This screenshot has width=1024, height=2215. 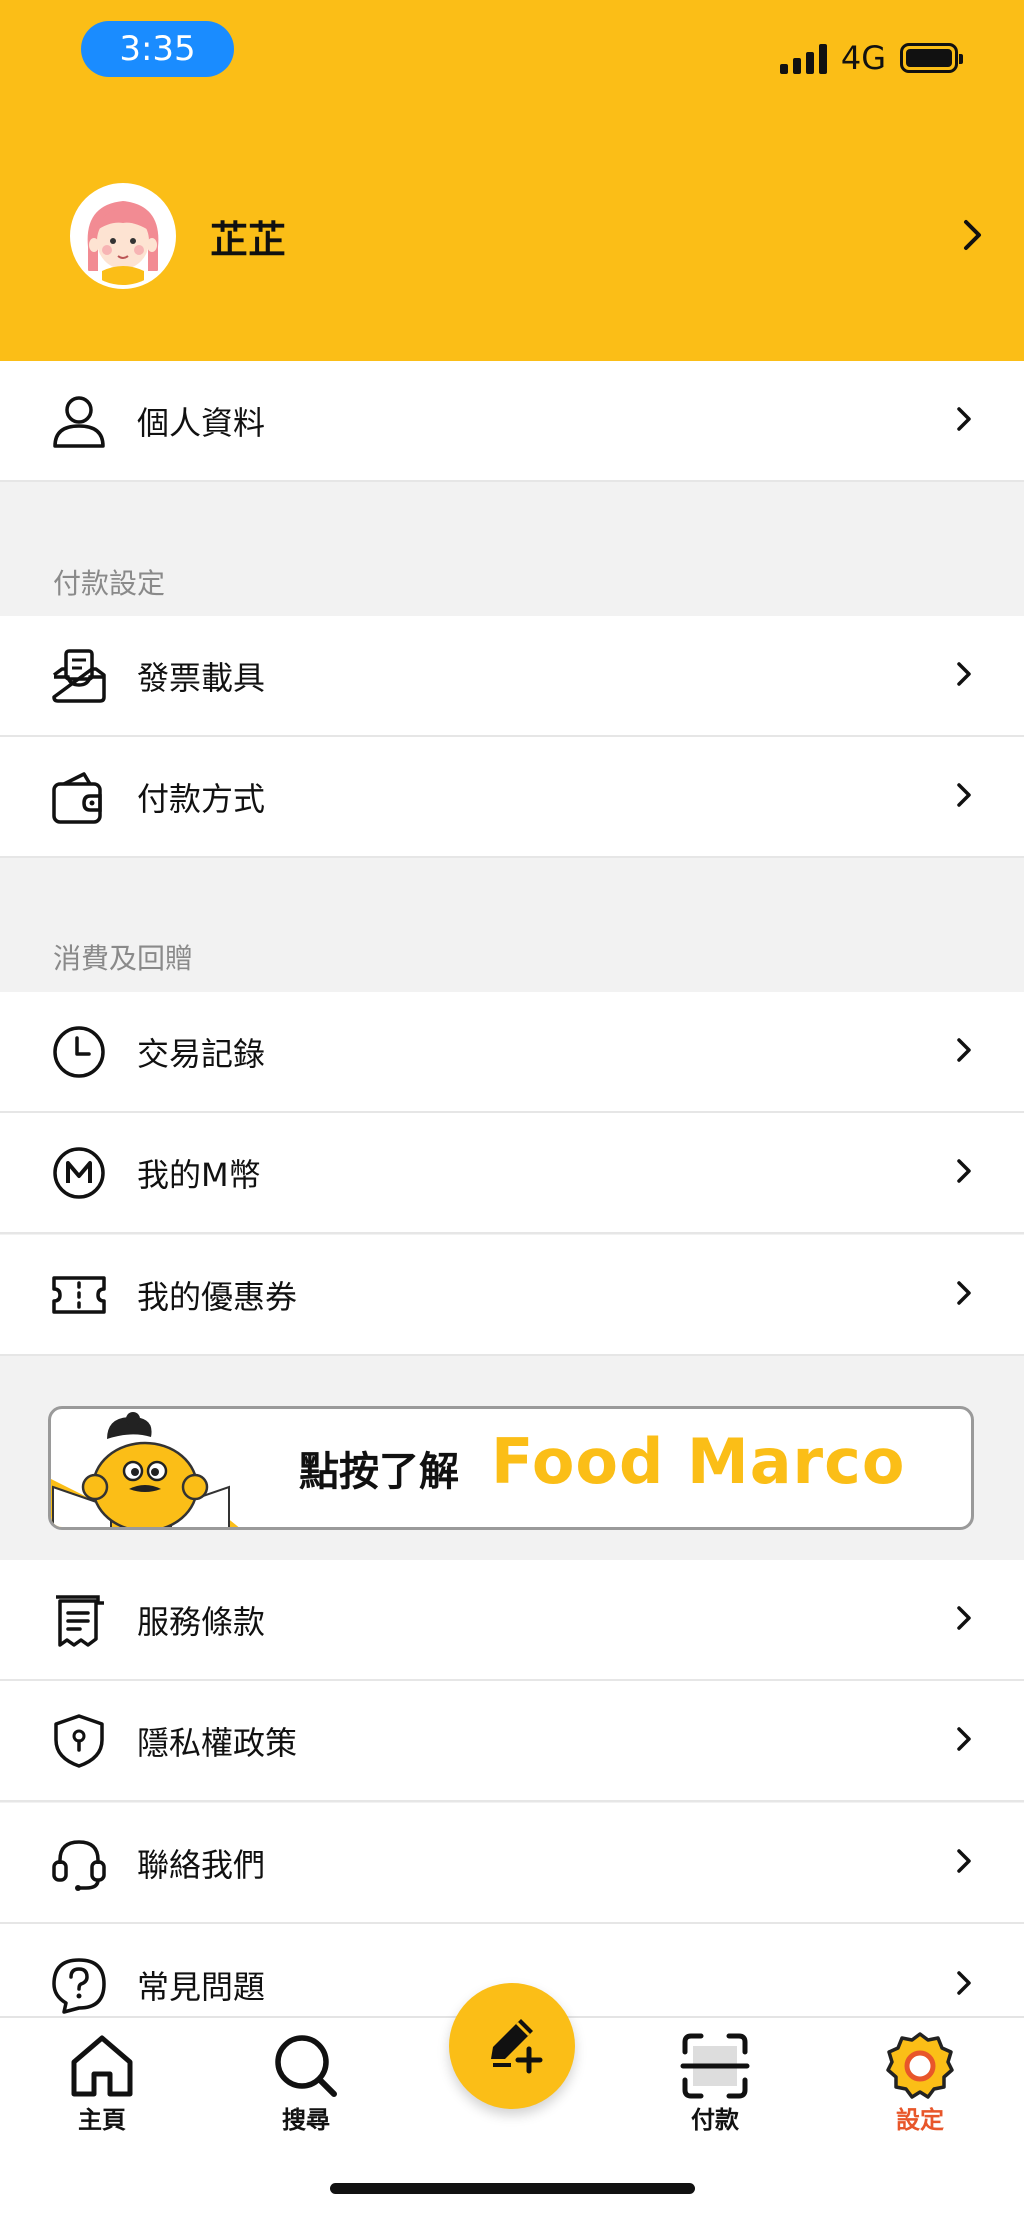 What do you see at coordinates (803, 58) in the screenshot?
I see `signal-icon` at bounding box center [803, 58].